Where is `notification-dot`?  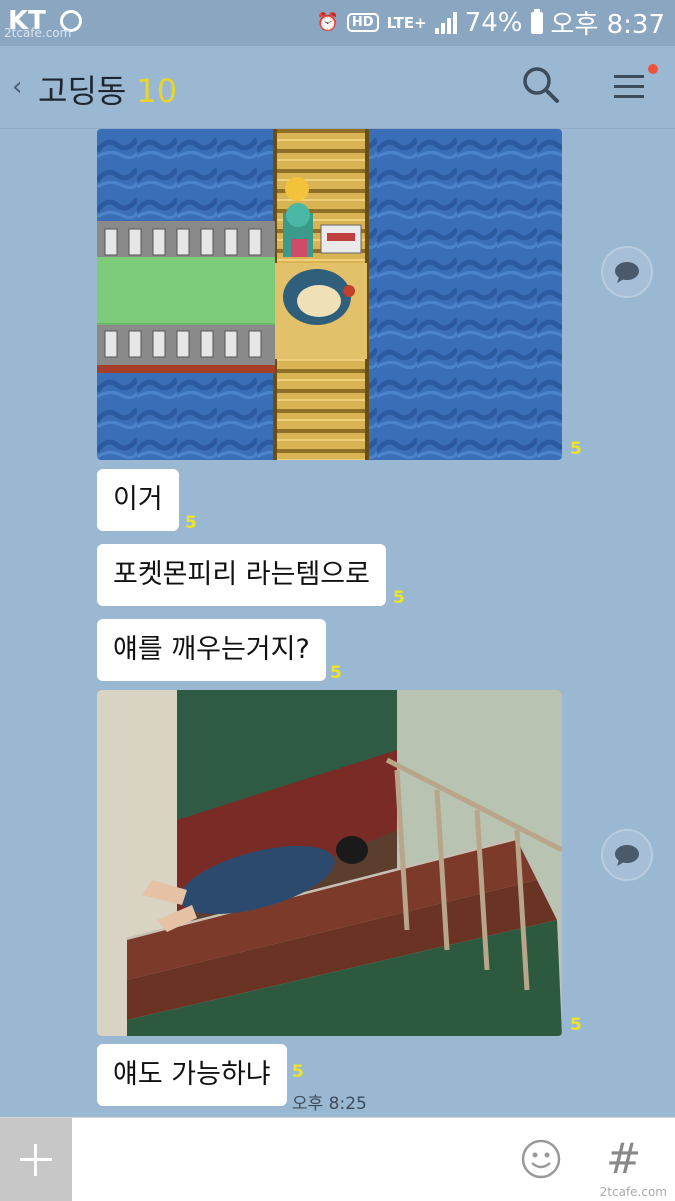 notification-dot is located at coordinates (653, 69).